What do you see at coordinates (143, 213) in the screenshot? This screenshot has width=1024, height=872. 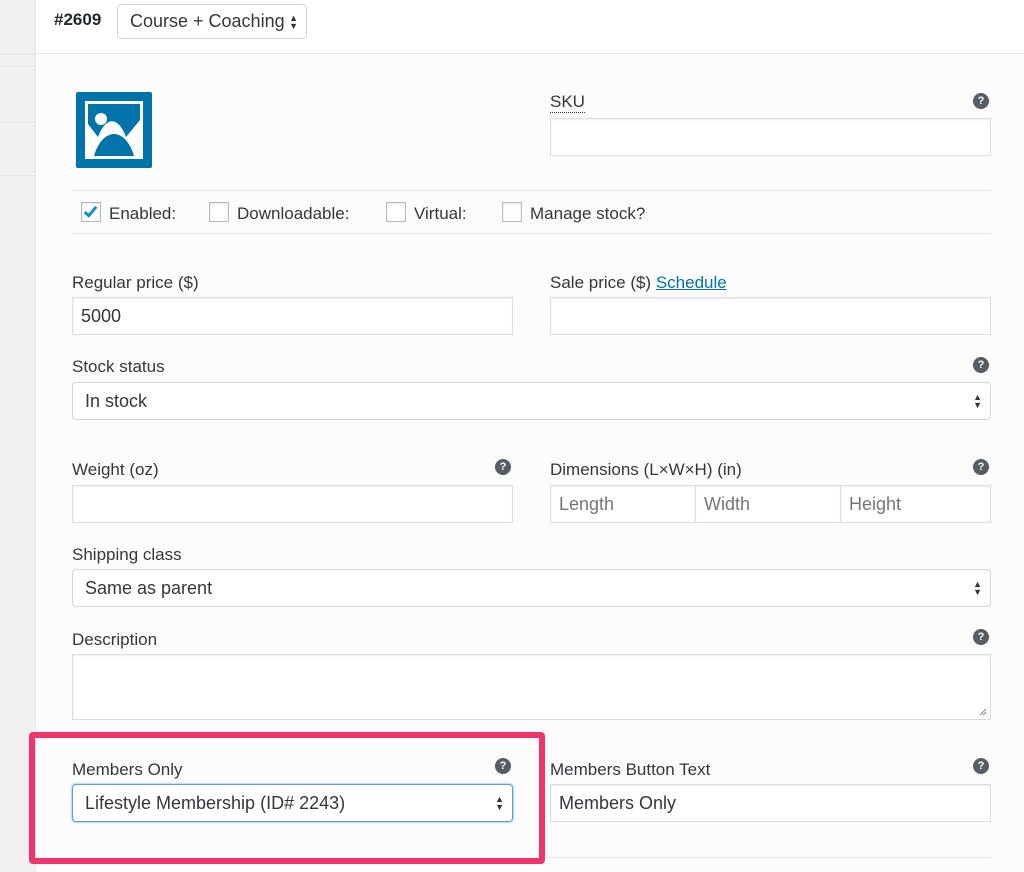 I see `enabled-label: Enabled:` at bounding box center [143, 213].